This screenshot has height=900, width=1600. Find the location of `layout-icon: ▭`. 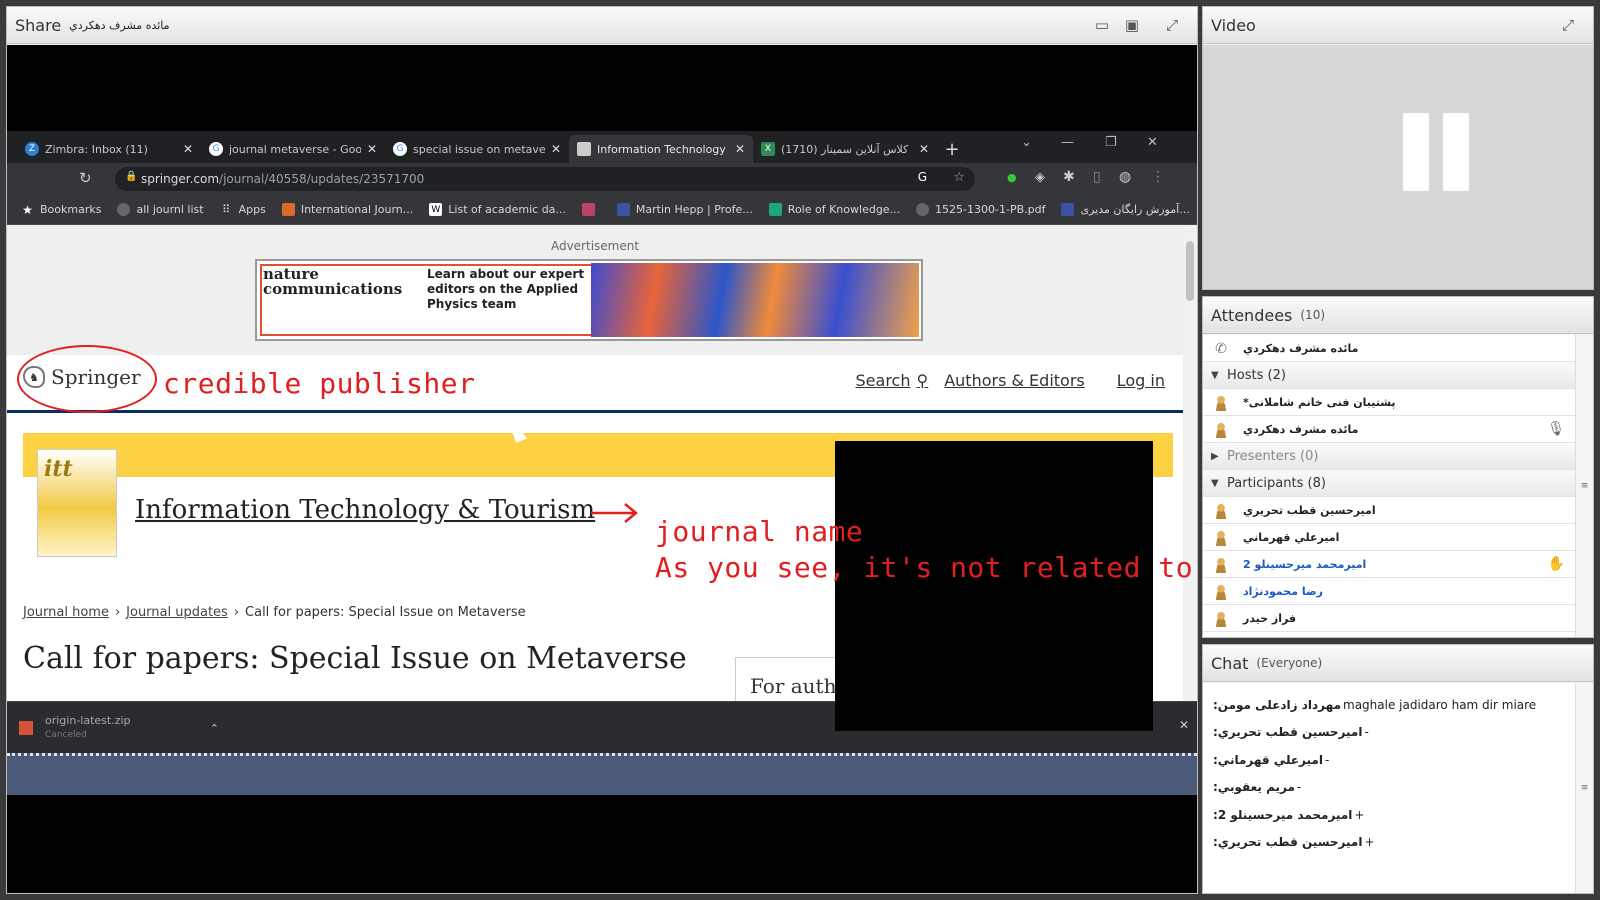

layout-icon: ▭ is located at coordinates (1102, 25).